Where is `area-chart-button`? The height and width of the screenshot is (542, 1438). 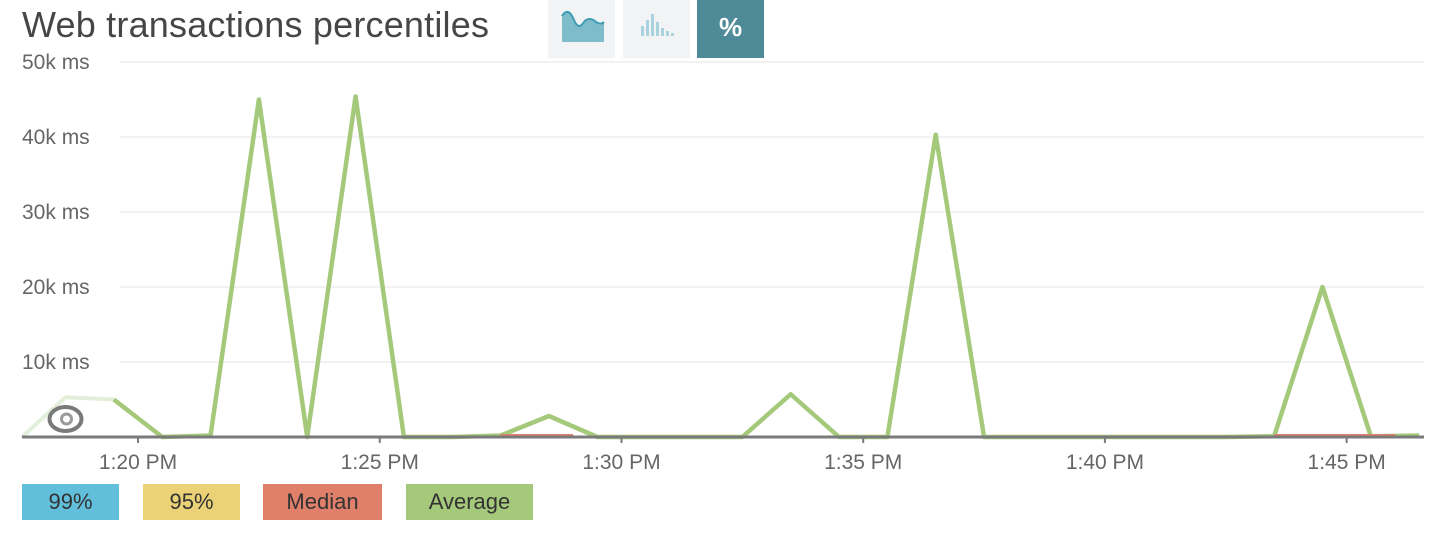 area-chart-button is located at coordinates (581, 29).